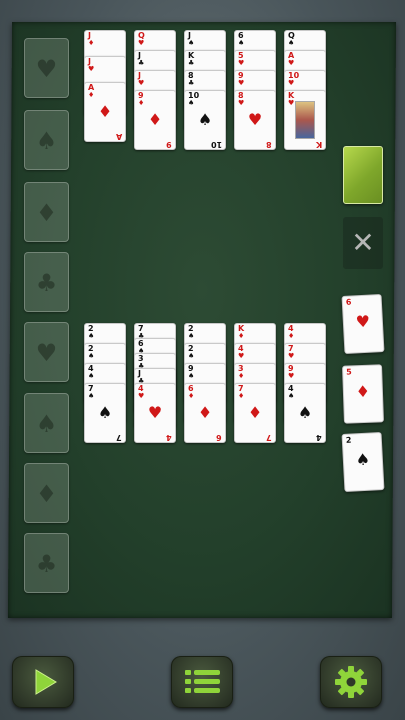 This screenshot has height=720, width=405. I want to click on settings-button, so click(351, 682).